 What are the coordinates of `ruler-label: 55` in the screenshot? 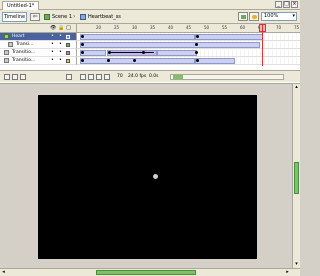 It's located at (225, 27).